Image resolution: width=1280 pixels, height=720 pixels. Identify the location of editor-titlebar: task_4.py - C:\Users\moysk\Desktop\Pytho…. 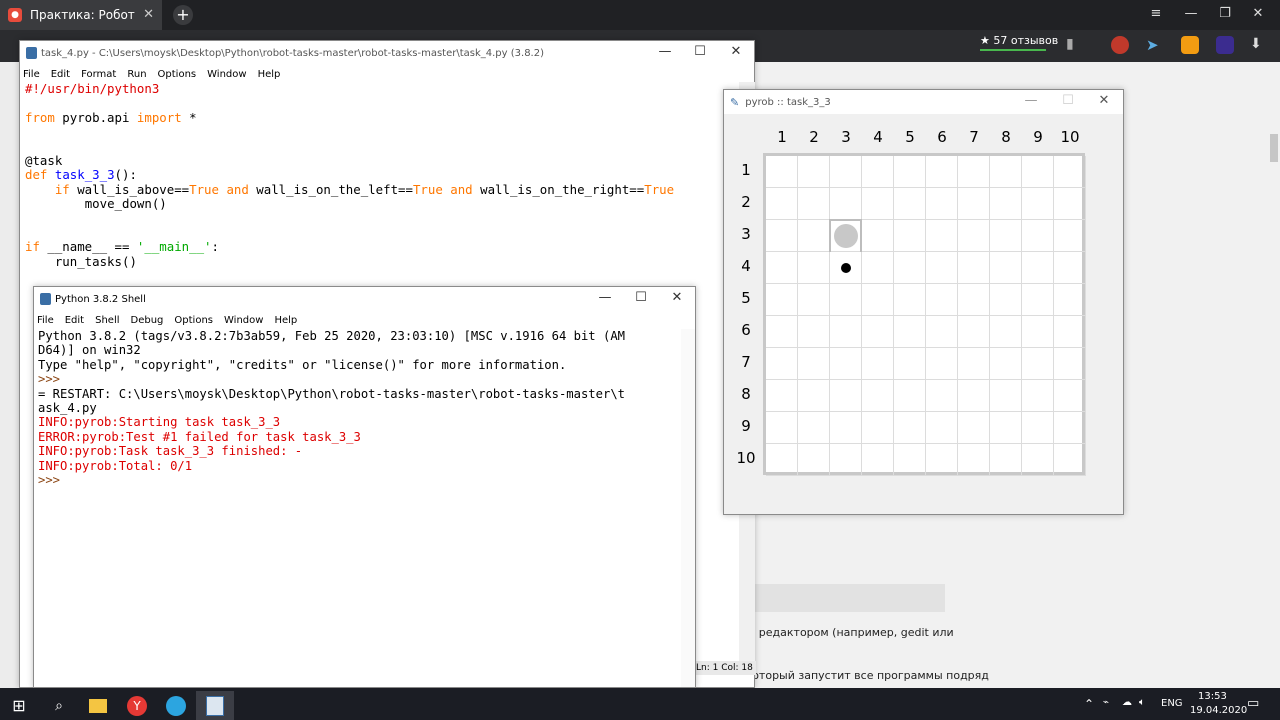
(387, 53).